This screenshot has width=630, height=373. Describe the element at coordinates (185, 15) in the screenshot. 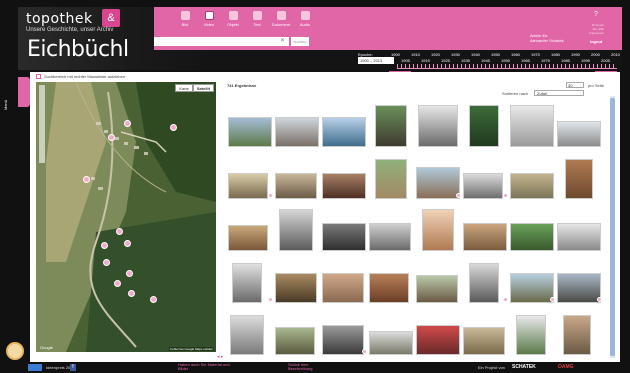

I see `image-icon` at that location.